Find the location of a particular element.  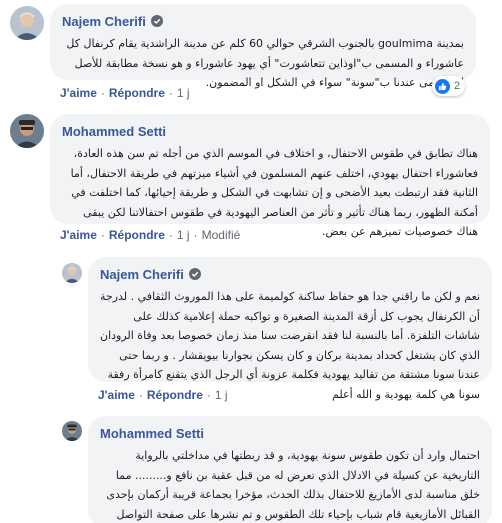

comment-actions: J'aime · Répondre · 1 j · Modifié is located at coordinates (150, 235).